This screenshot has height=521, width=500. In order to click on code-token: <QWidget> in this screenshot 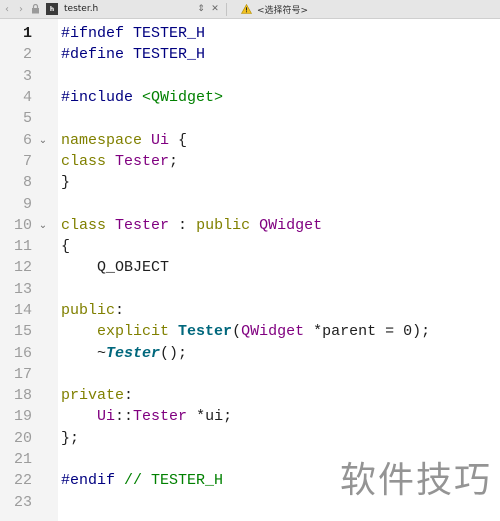, I will do `click(183, 98)`.